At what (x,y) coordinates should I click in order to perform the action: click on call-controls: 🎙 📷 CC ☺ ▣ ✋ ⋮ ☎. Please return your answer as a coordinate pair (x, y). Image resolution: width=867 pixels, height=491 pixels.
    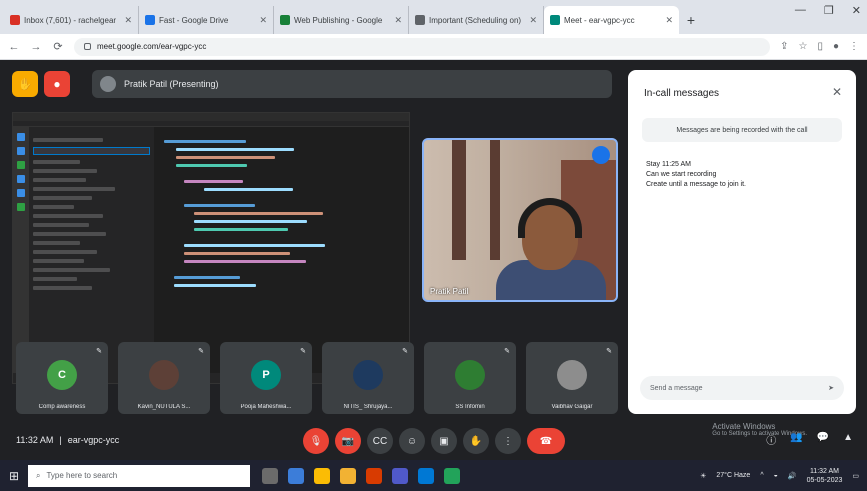
    Looking at the image, I should click on (434, 441).